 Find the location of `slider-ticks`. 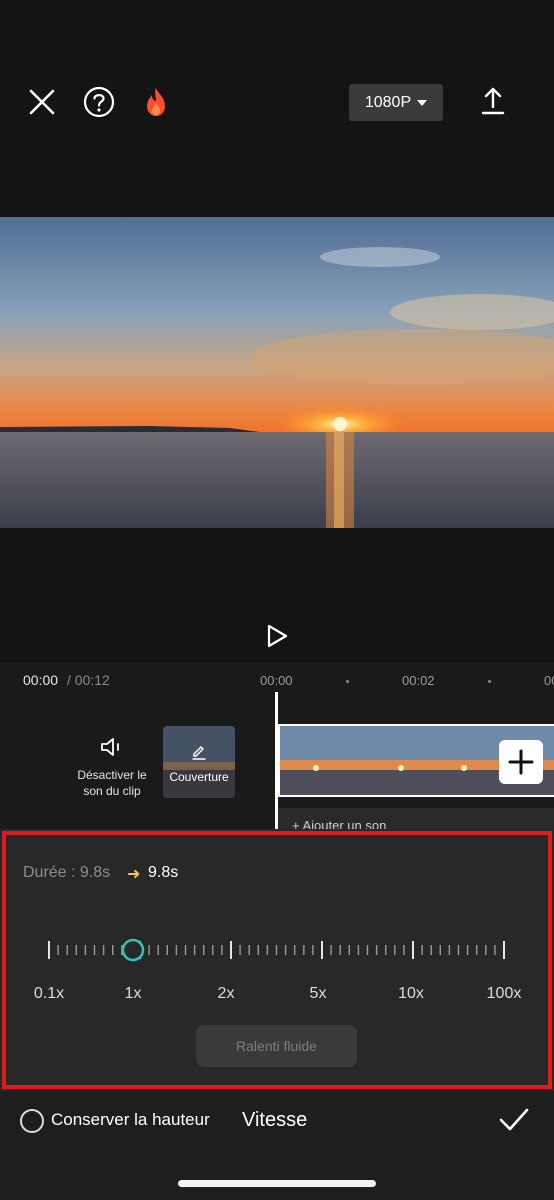

slider-ticks is located at coordinates (276, 950).